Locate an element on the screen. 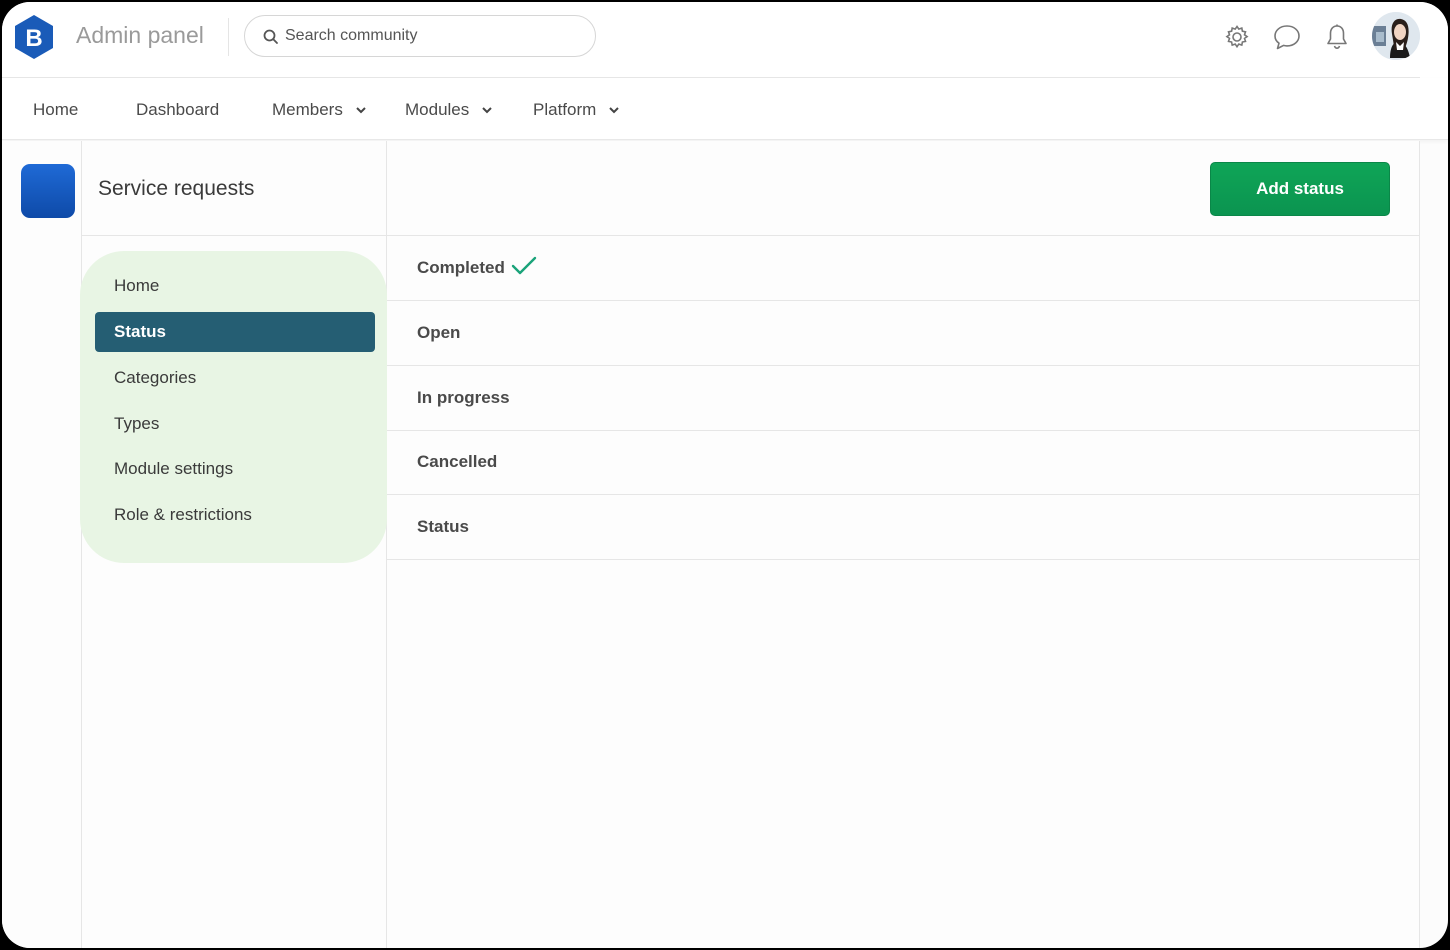 The image size is (1450, 950). status-row-status: Status is located at coordinates (903, 527).